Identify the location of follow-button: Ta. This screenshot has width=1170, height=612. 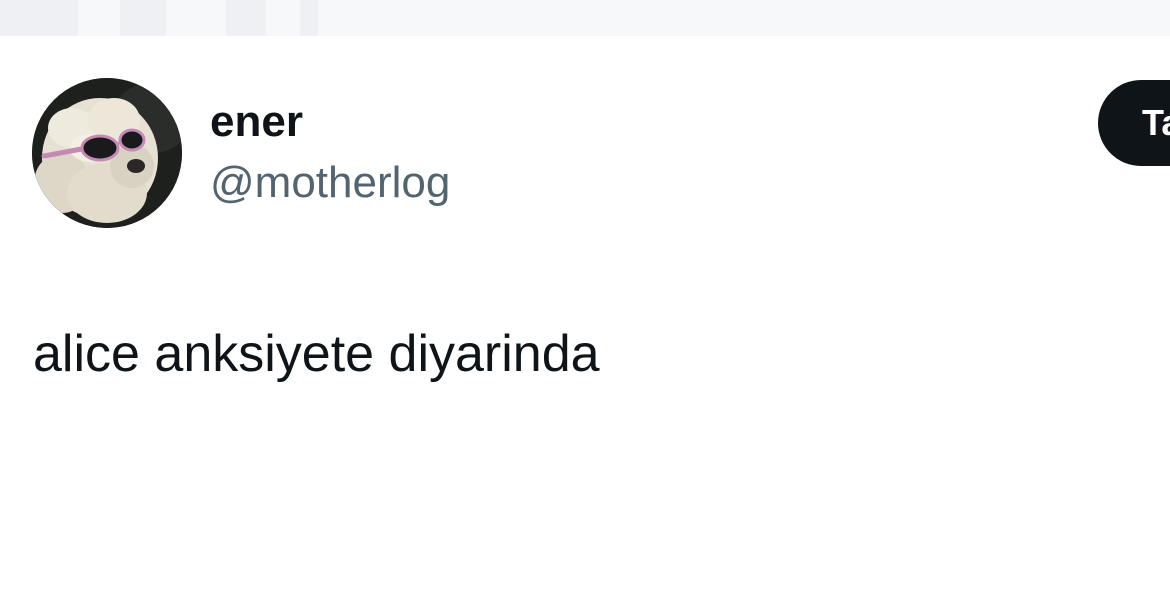
(1134, 123).